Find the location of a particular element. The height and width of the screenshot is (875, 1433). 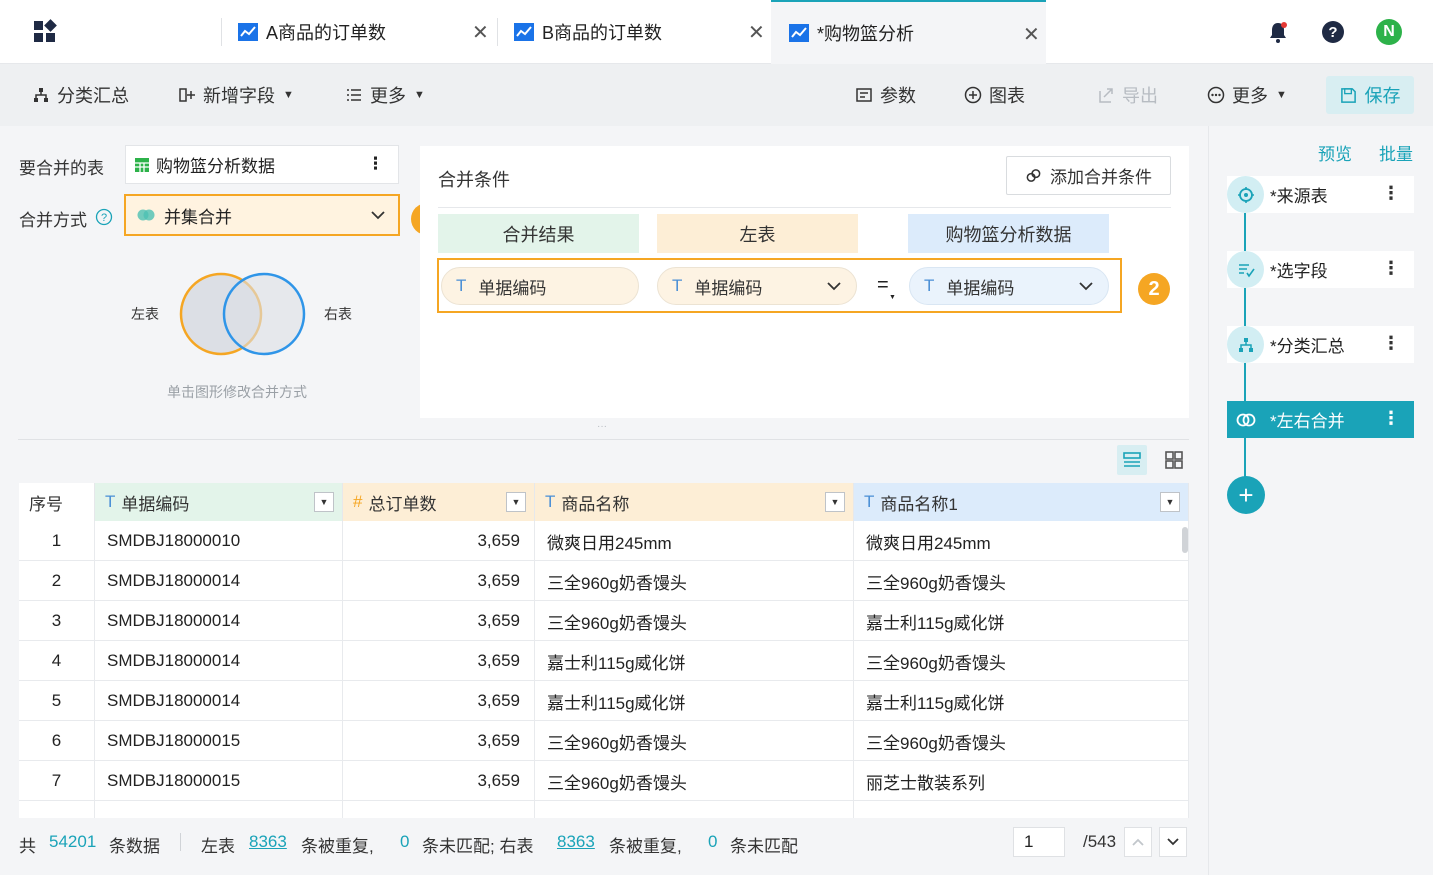

user-avatar: N is located at coordinates (1389, 32).